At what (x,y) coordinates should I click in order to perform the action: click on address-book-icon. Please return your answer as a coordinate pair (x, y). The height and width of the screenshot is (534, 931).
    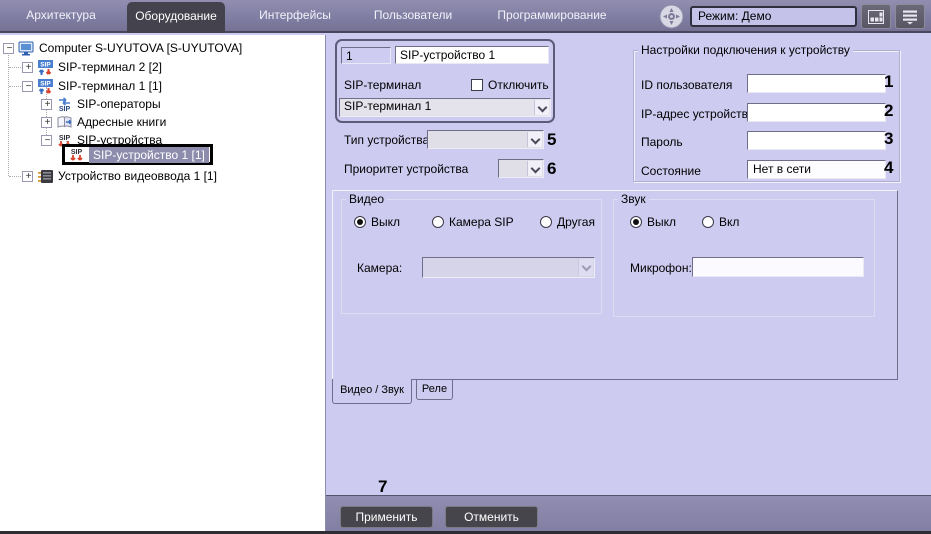
    Looking at the image, I should click on (64, 121).